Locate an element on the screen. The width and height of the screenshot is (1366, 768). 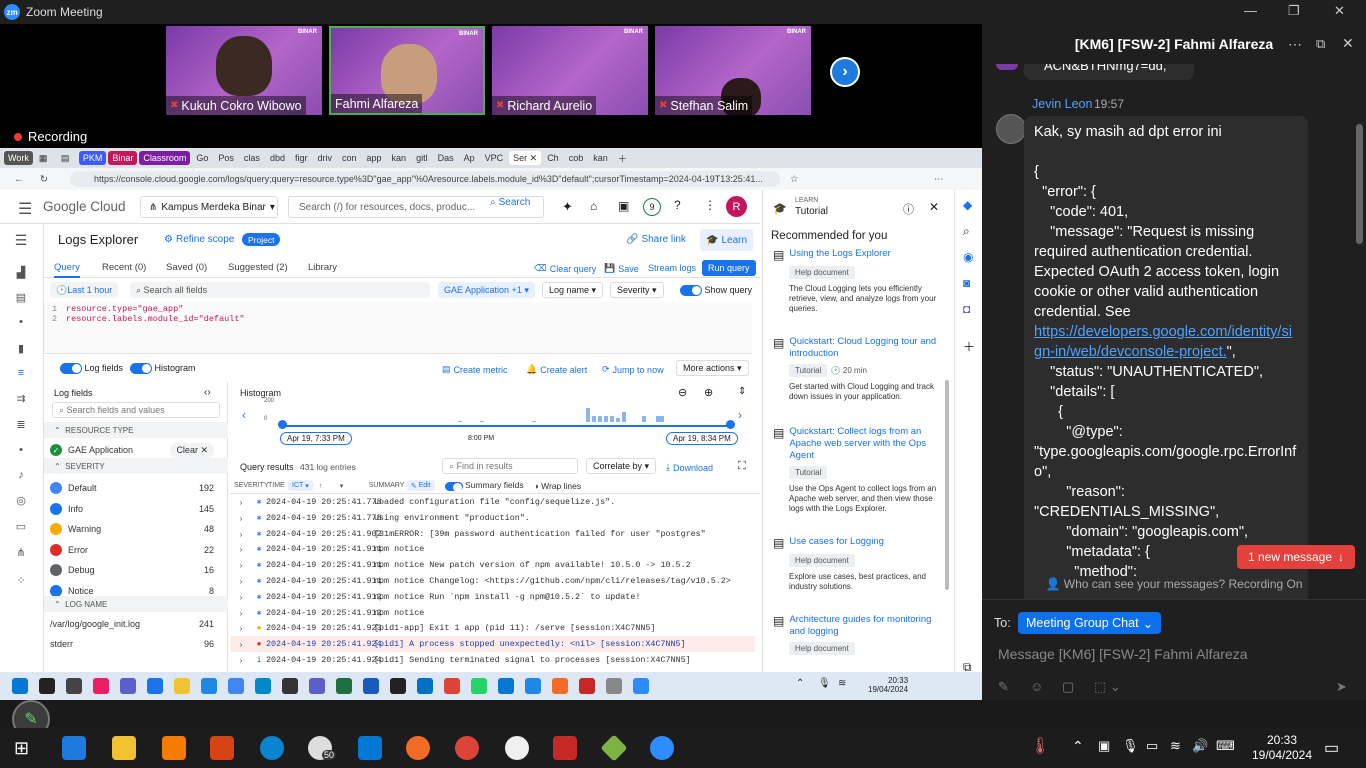
message-input: Message [KM6] [FSW-2] Fahmi Alfareza is located at coordinates (1123, 654).